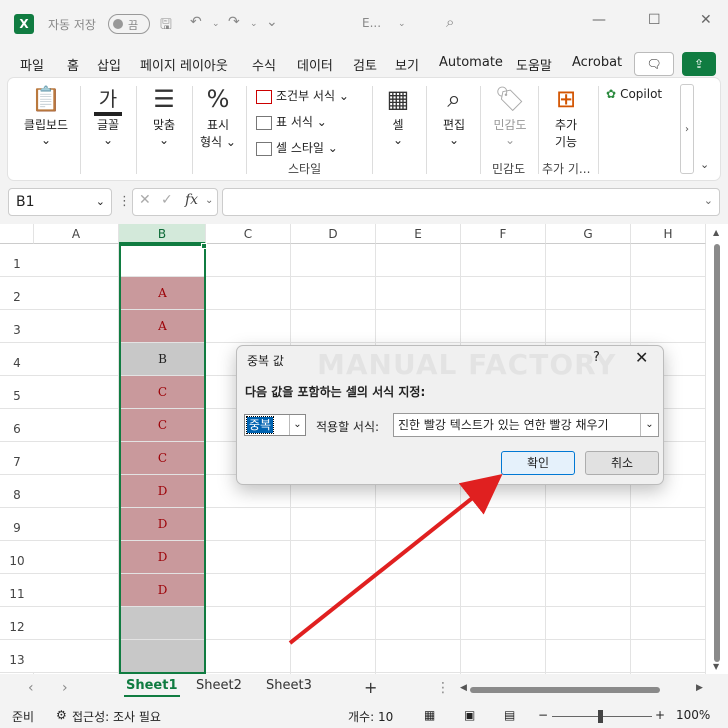  Describe the element at coordinates (17, 590) in the screenshot. I see `row-header: 11` at that location.